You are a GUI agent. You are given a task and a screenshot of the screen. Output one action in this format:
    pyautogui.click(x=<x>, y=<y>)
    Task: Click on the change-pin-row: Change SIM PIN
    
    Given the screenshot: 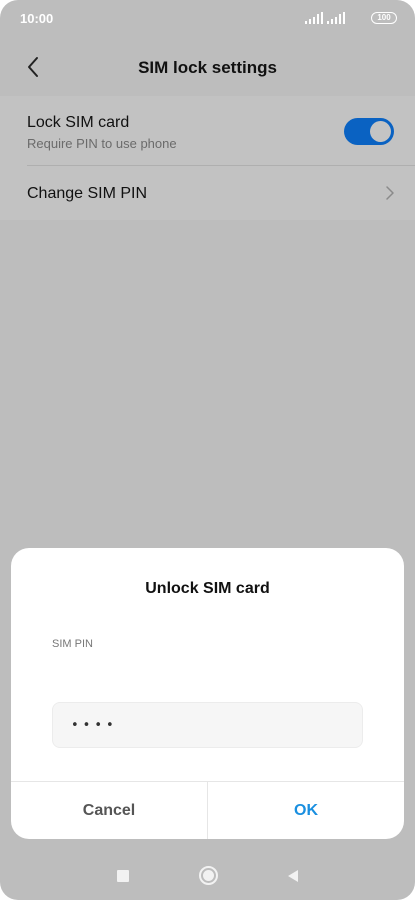 What is the action you would take?
    pyautogui.click(x=207, y=193)
    